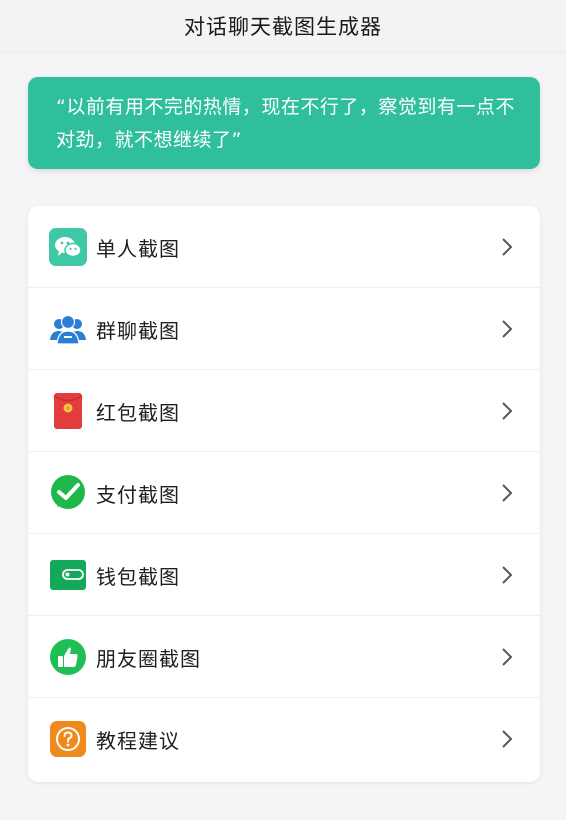  I want to click on wallet-icon, so click(68, 575).